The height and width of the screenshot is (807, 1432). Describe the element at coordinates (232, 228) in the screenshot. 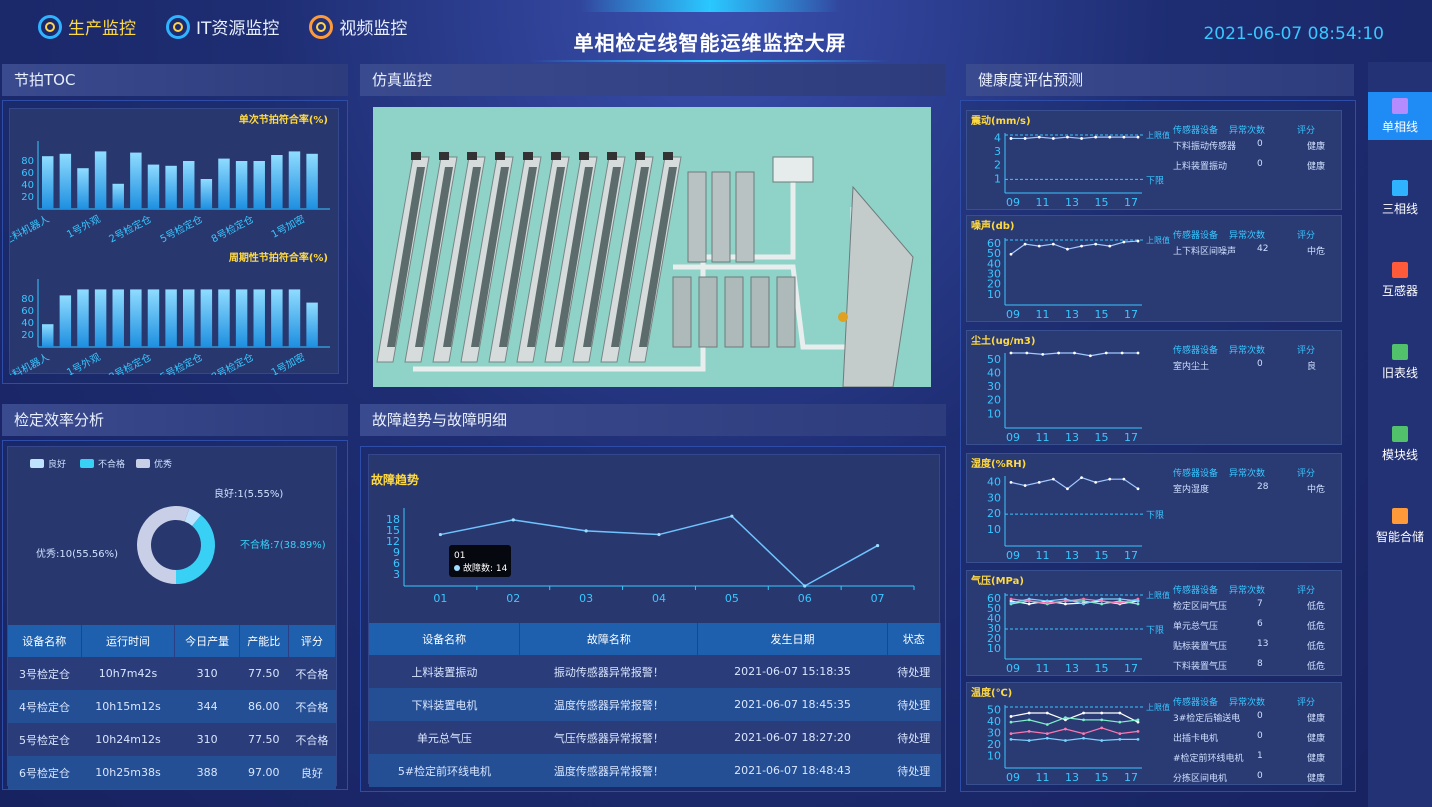

I see `x-tick-label: 8号检定仓` at that location.